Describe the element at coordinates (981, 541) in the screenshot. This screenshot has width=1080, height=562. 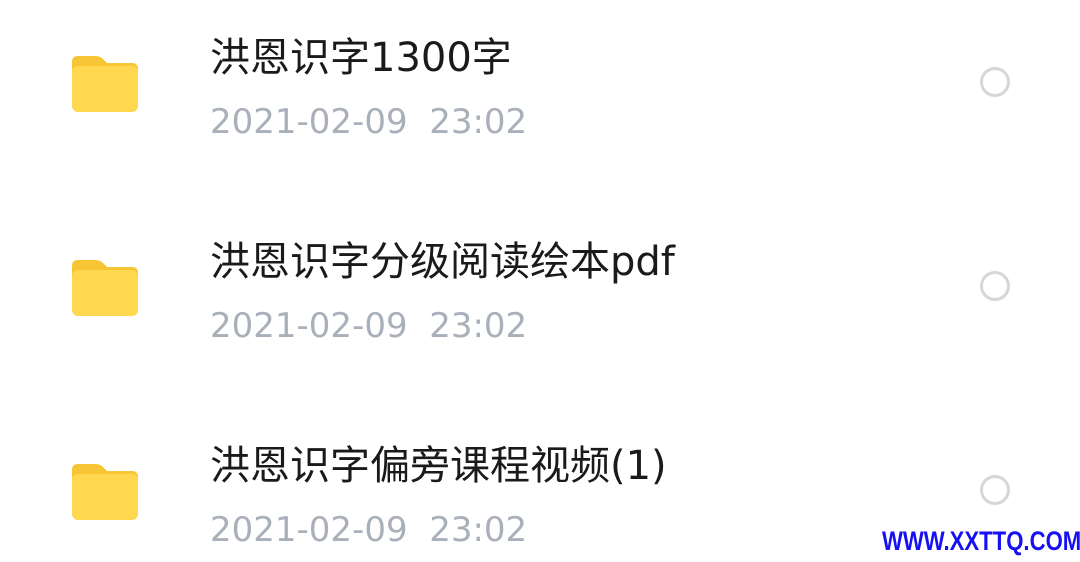
I see `watermark-text: WWW.XXTTQ.COM` at that location.